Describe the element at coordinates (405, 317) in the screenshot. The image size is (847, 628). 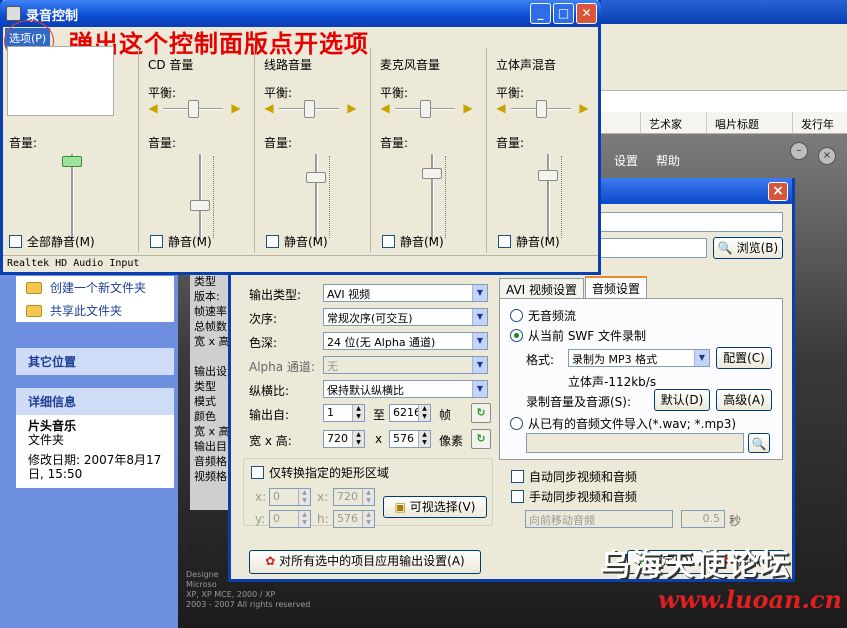
I see `order-select: 常规次序(可交互) ▼` at that location.